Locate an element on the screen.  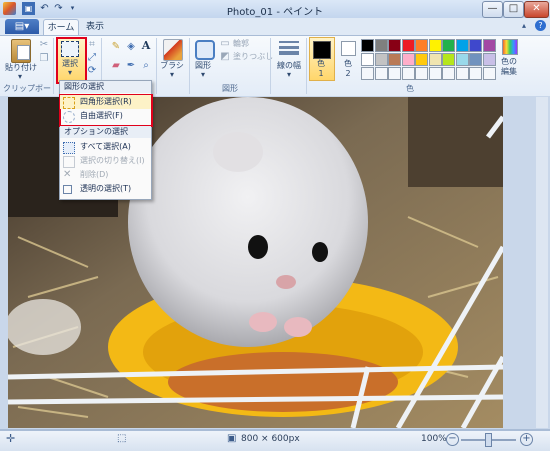
rect-select-label: 四角形選択(R) is located at coordinates (106, 101).